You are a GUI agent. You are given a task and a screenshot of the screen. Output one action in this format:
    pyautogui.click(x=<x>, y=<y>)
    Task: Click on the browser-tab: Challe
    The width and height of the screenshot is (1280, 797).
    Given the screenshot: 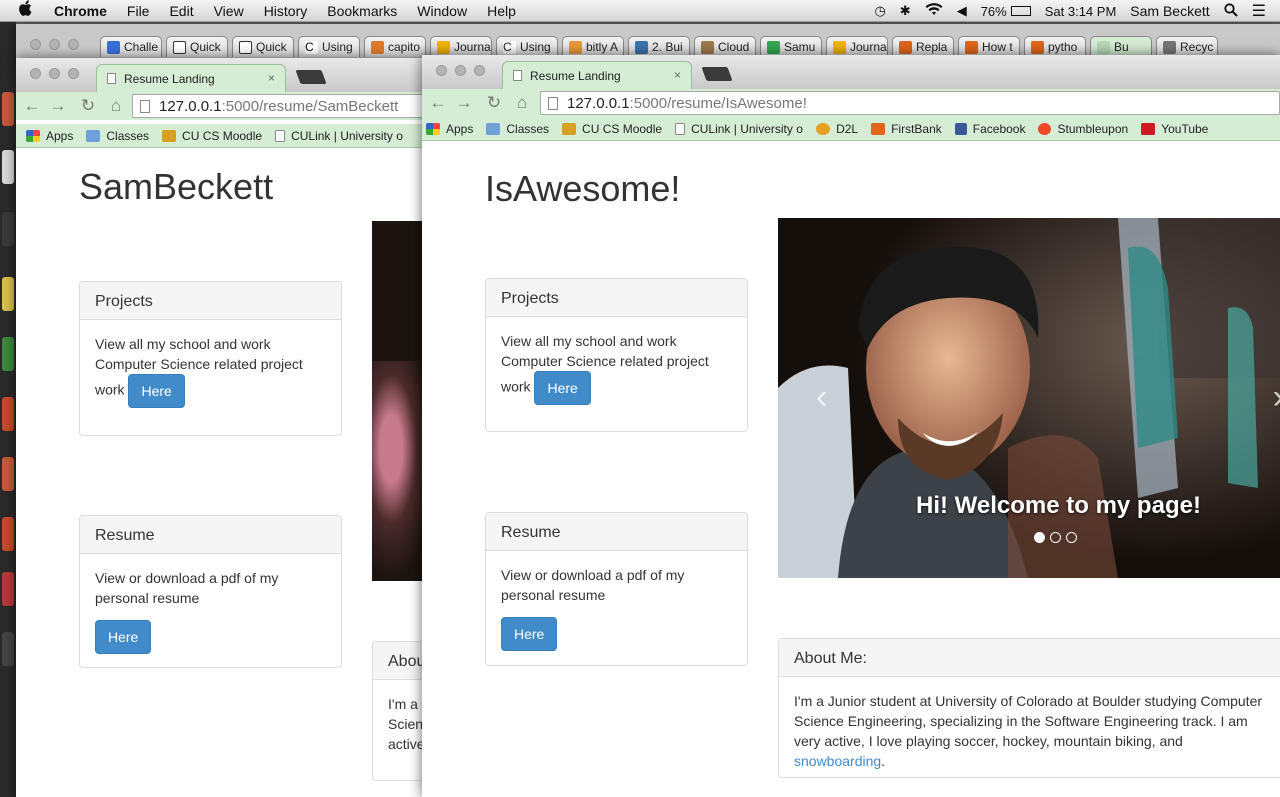 What is the action you would take?
    pyautogui.click(x=131, y=46)
    